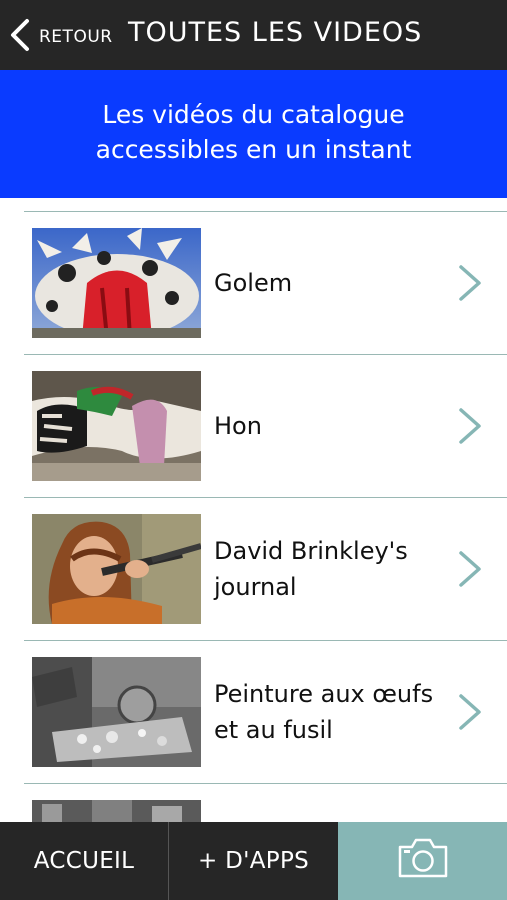 The image size is (507, 900). I want to click on home-tab-label: ACCUEIL, so click(84, 861).